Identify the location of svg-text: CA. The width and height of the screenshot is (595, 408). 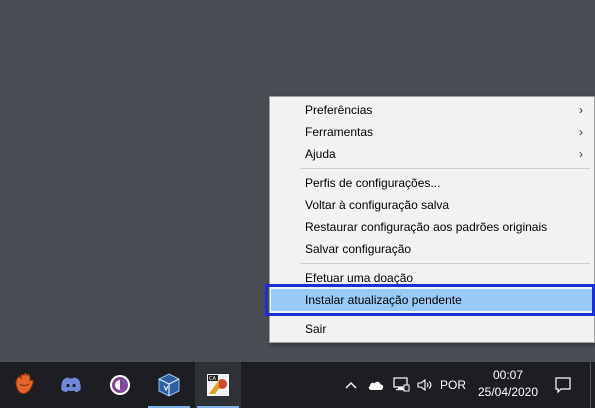
(212, 379).